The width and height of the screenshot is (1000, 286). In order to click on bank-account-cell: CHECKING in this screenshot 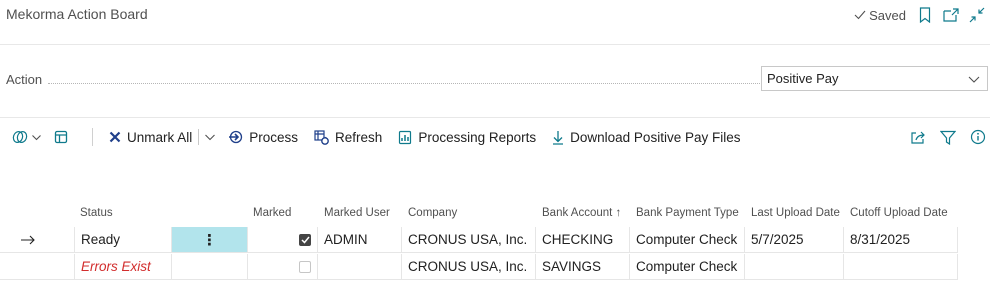, I will do `click(583, 240)`.